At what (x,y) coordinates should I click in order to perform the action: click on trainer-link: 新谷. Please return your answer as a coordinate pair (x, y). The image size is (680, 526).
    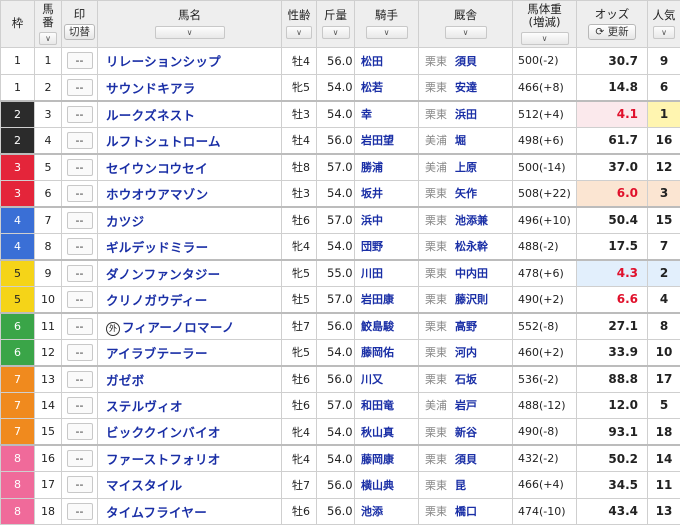
    Looking at the image, I should click on (466, 432).